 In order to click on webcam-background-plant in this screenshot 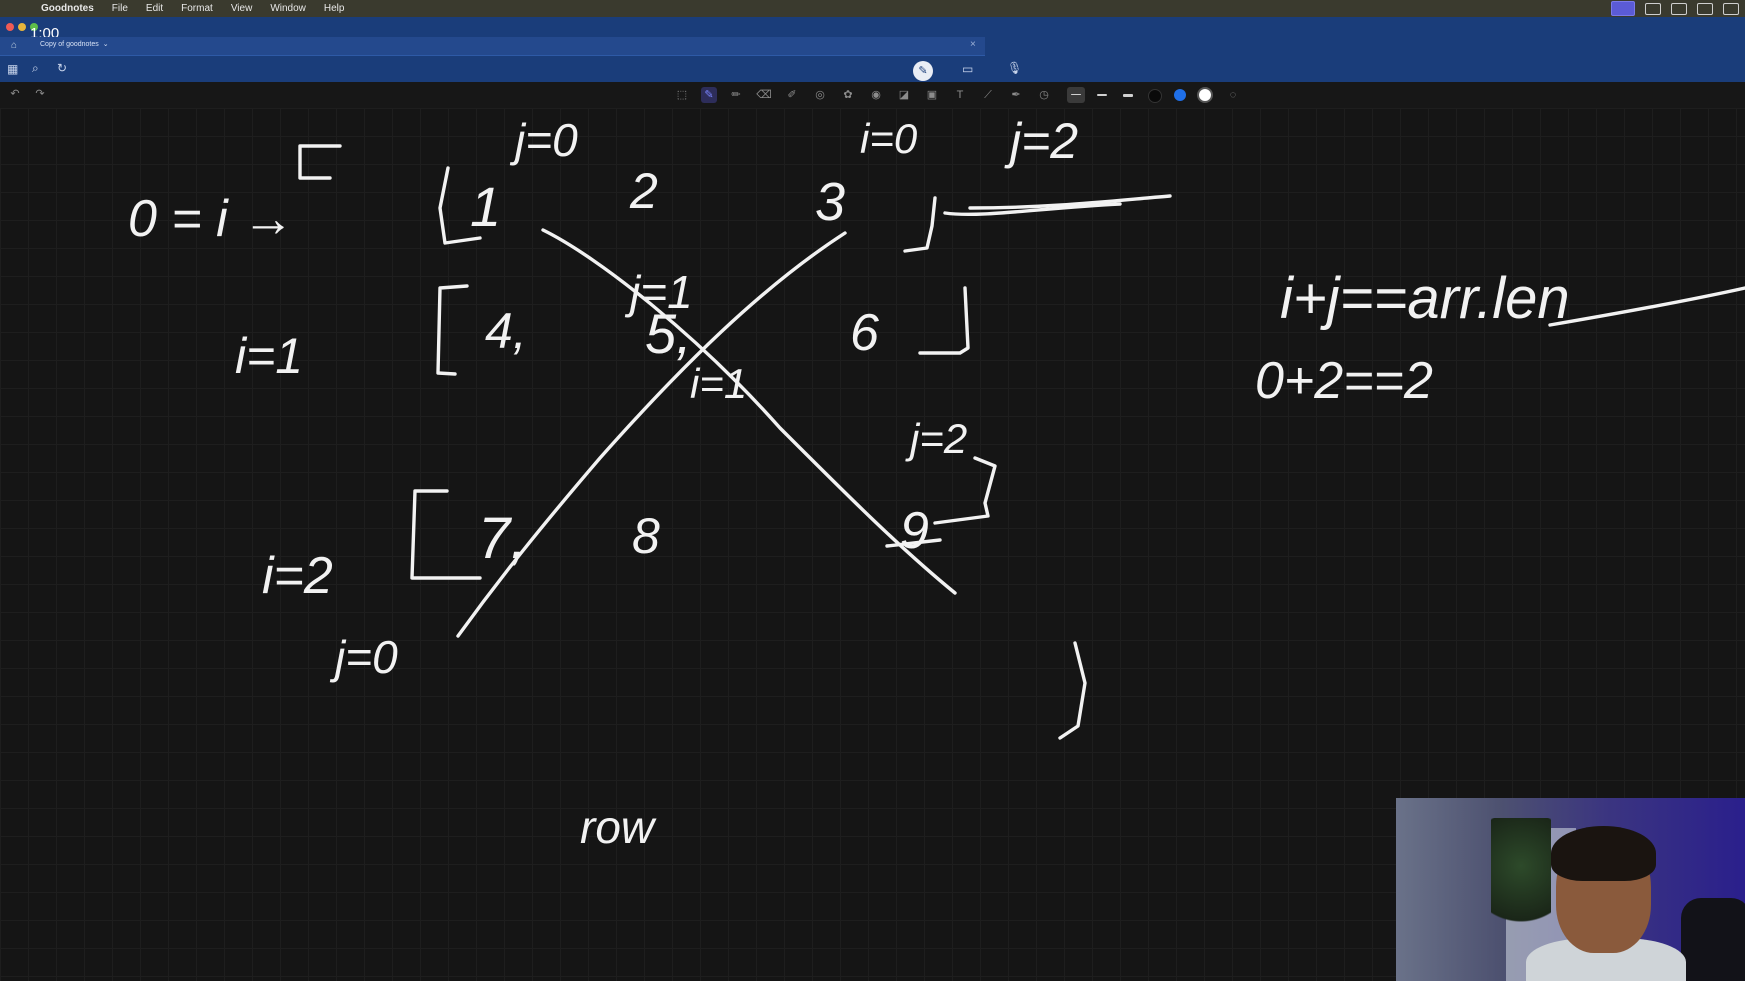, I will do `click(1521, 878)`.